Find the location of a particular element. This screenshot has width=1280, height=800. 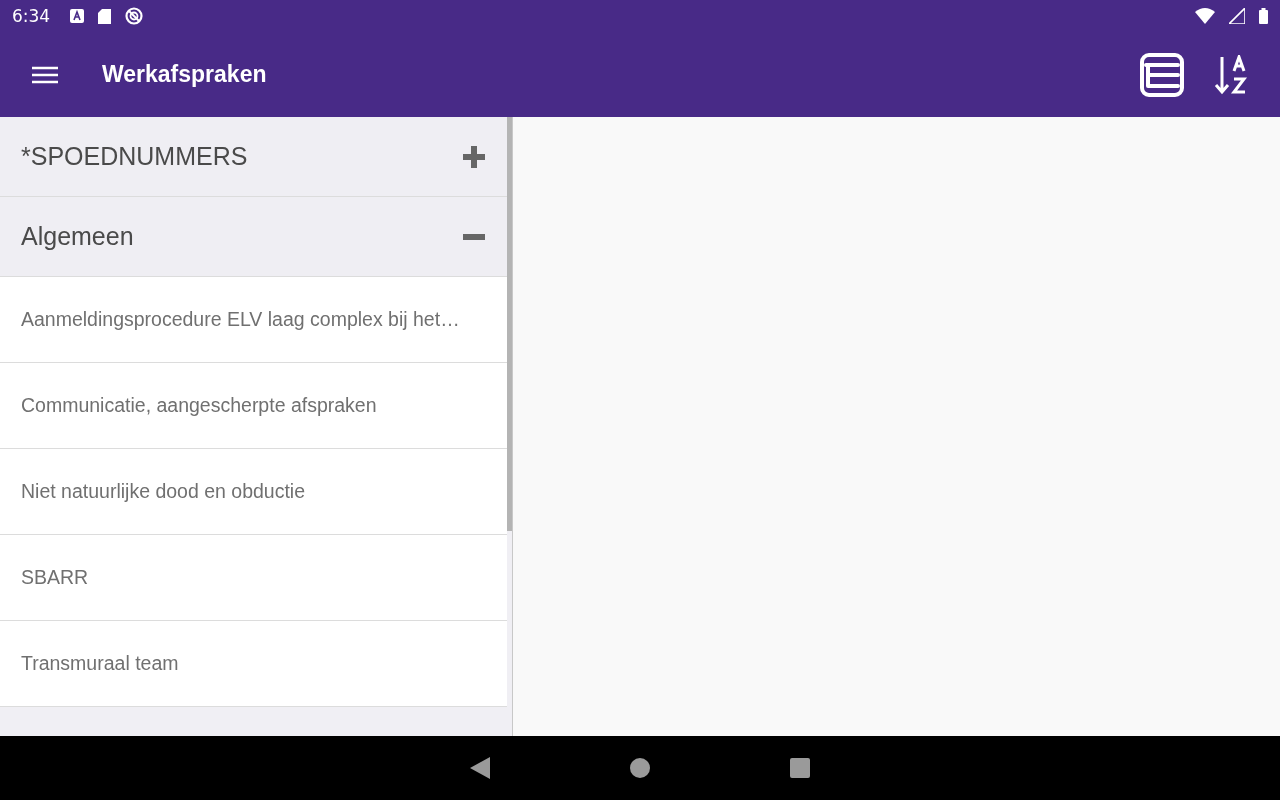

list-item: Transmuraal team is located at coordinates (253, 664).